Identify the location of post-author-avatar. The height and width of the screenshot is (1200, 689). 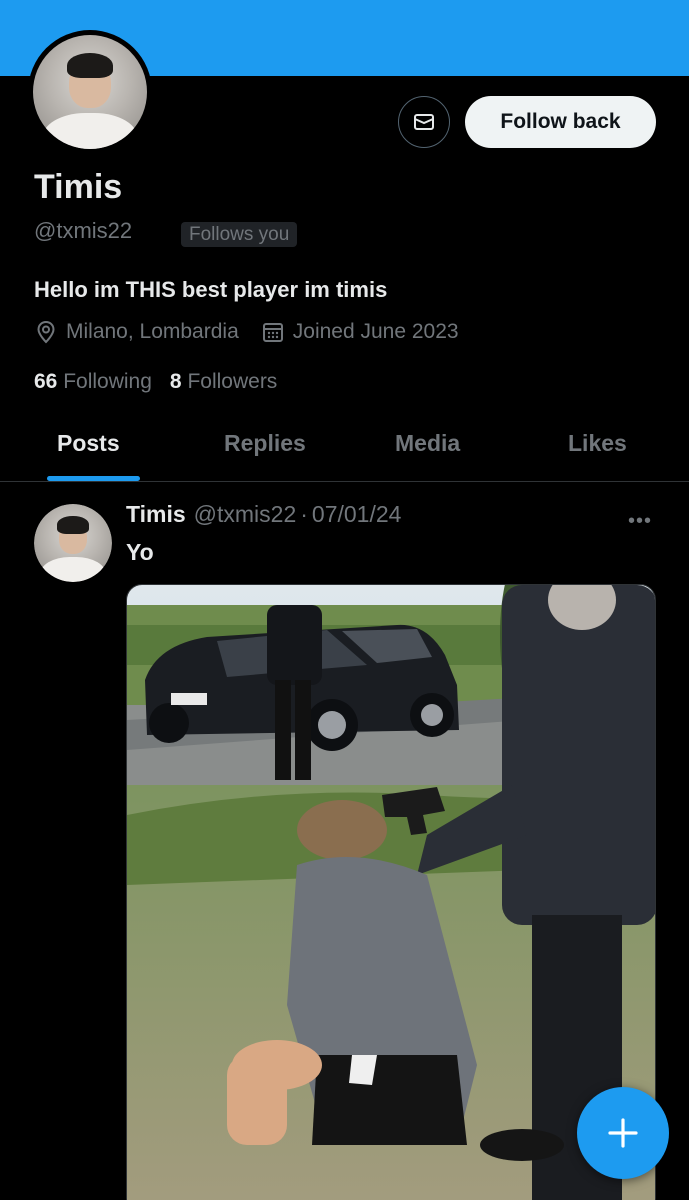
(73, 543).